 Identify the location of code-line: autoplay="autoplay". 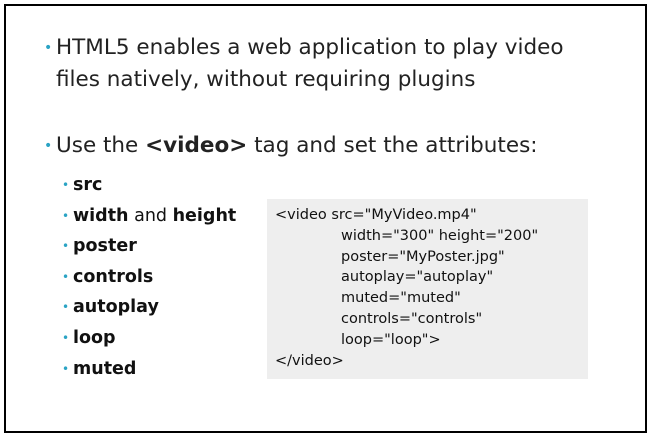
(417, 277).